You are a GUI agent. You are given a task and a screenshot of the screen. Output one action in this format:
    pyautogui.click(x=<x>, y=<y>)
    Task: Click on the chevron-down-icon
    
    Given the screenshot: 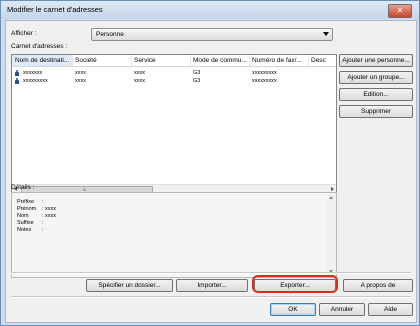 What is the action you would take?
    pyautogui.click(x=326, y=34)
    